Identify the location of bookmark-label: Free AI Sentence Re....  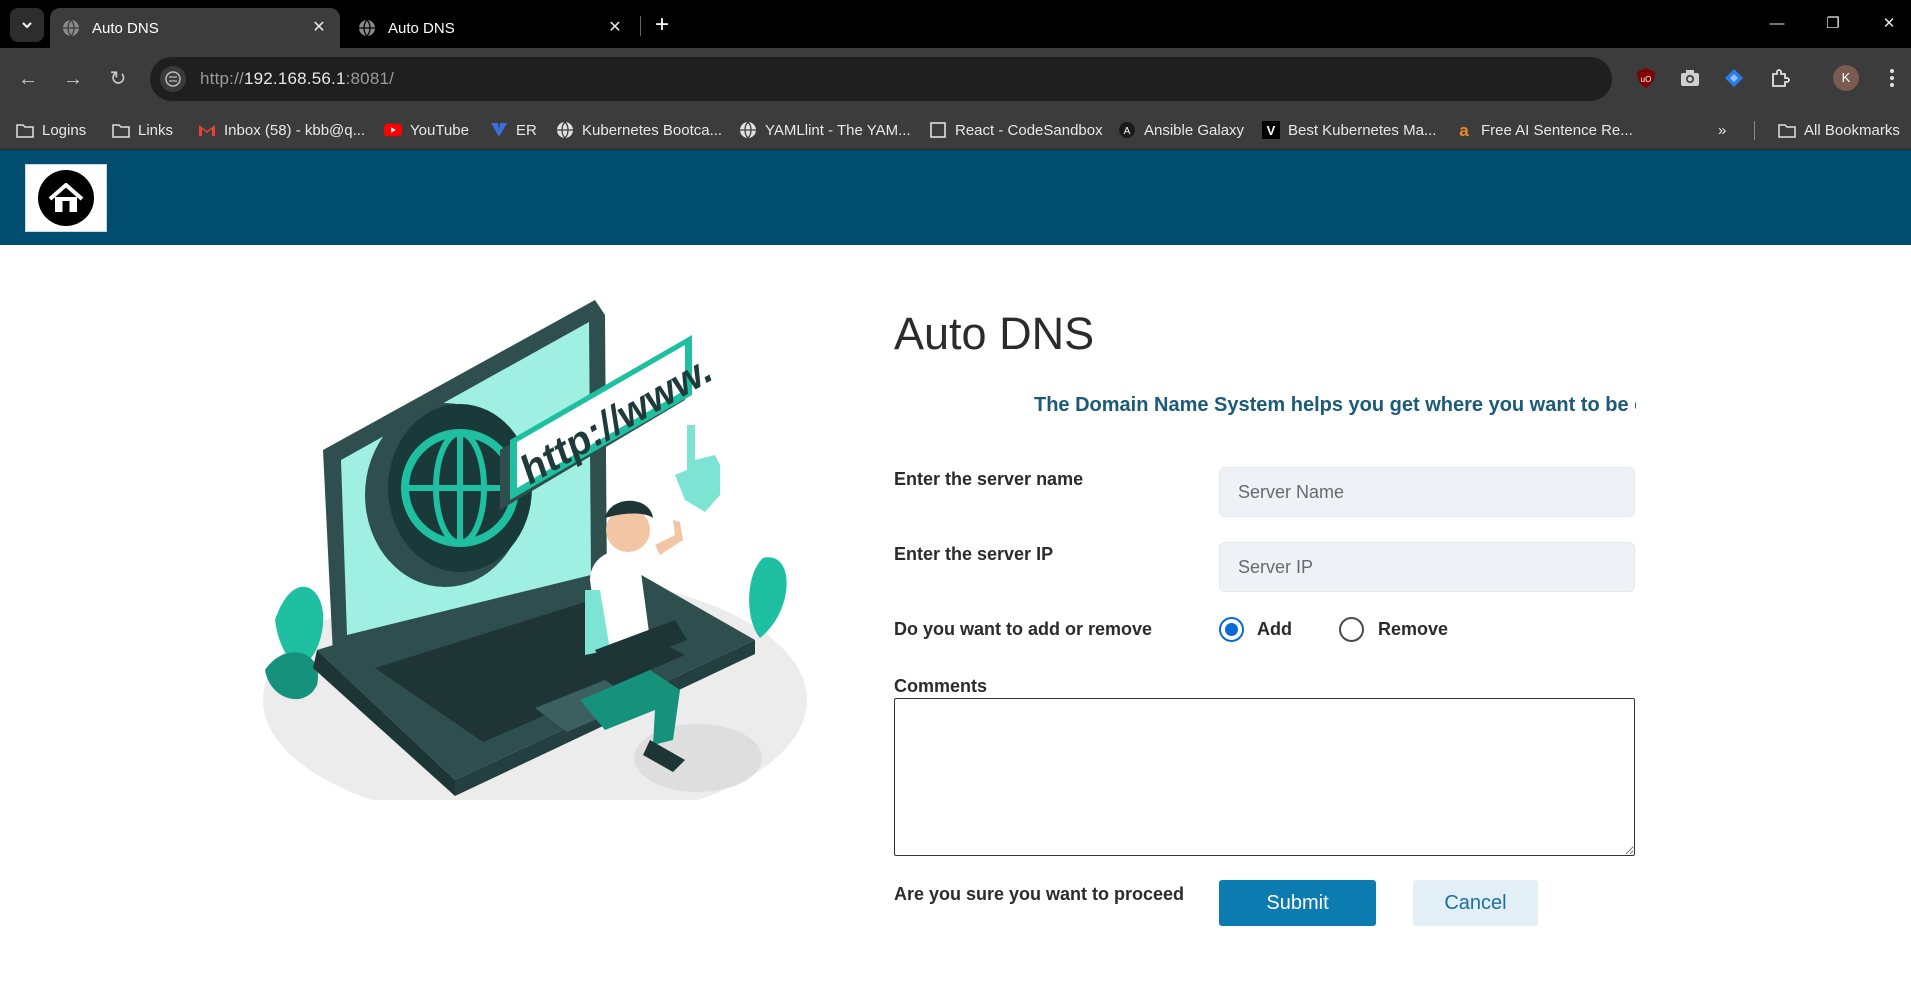
(1557, 130).